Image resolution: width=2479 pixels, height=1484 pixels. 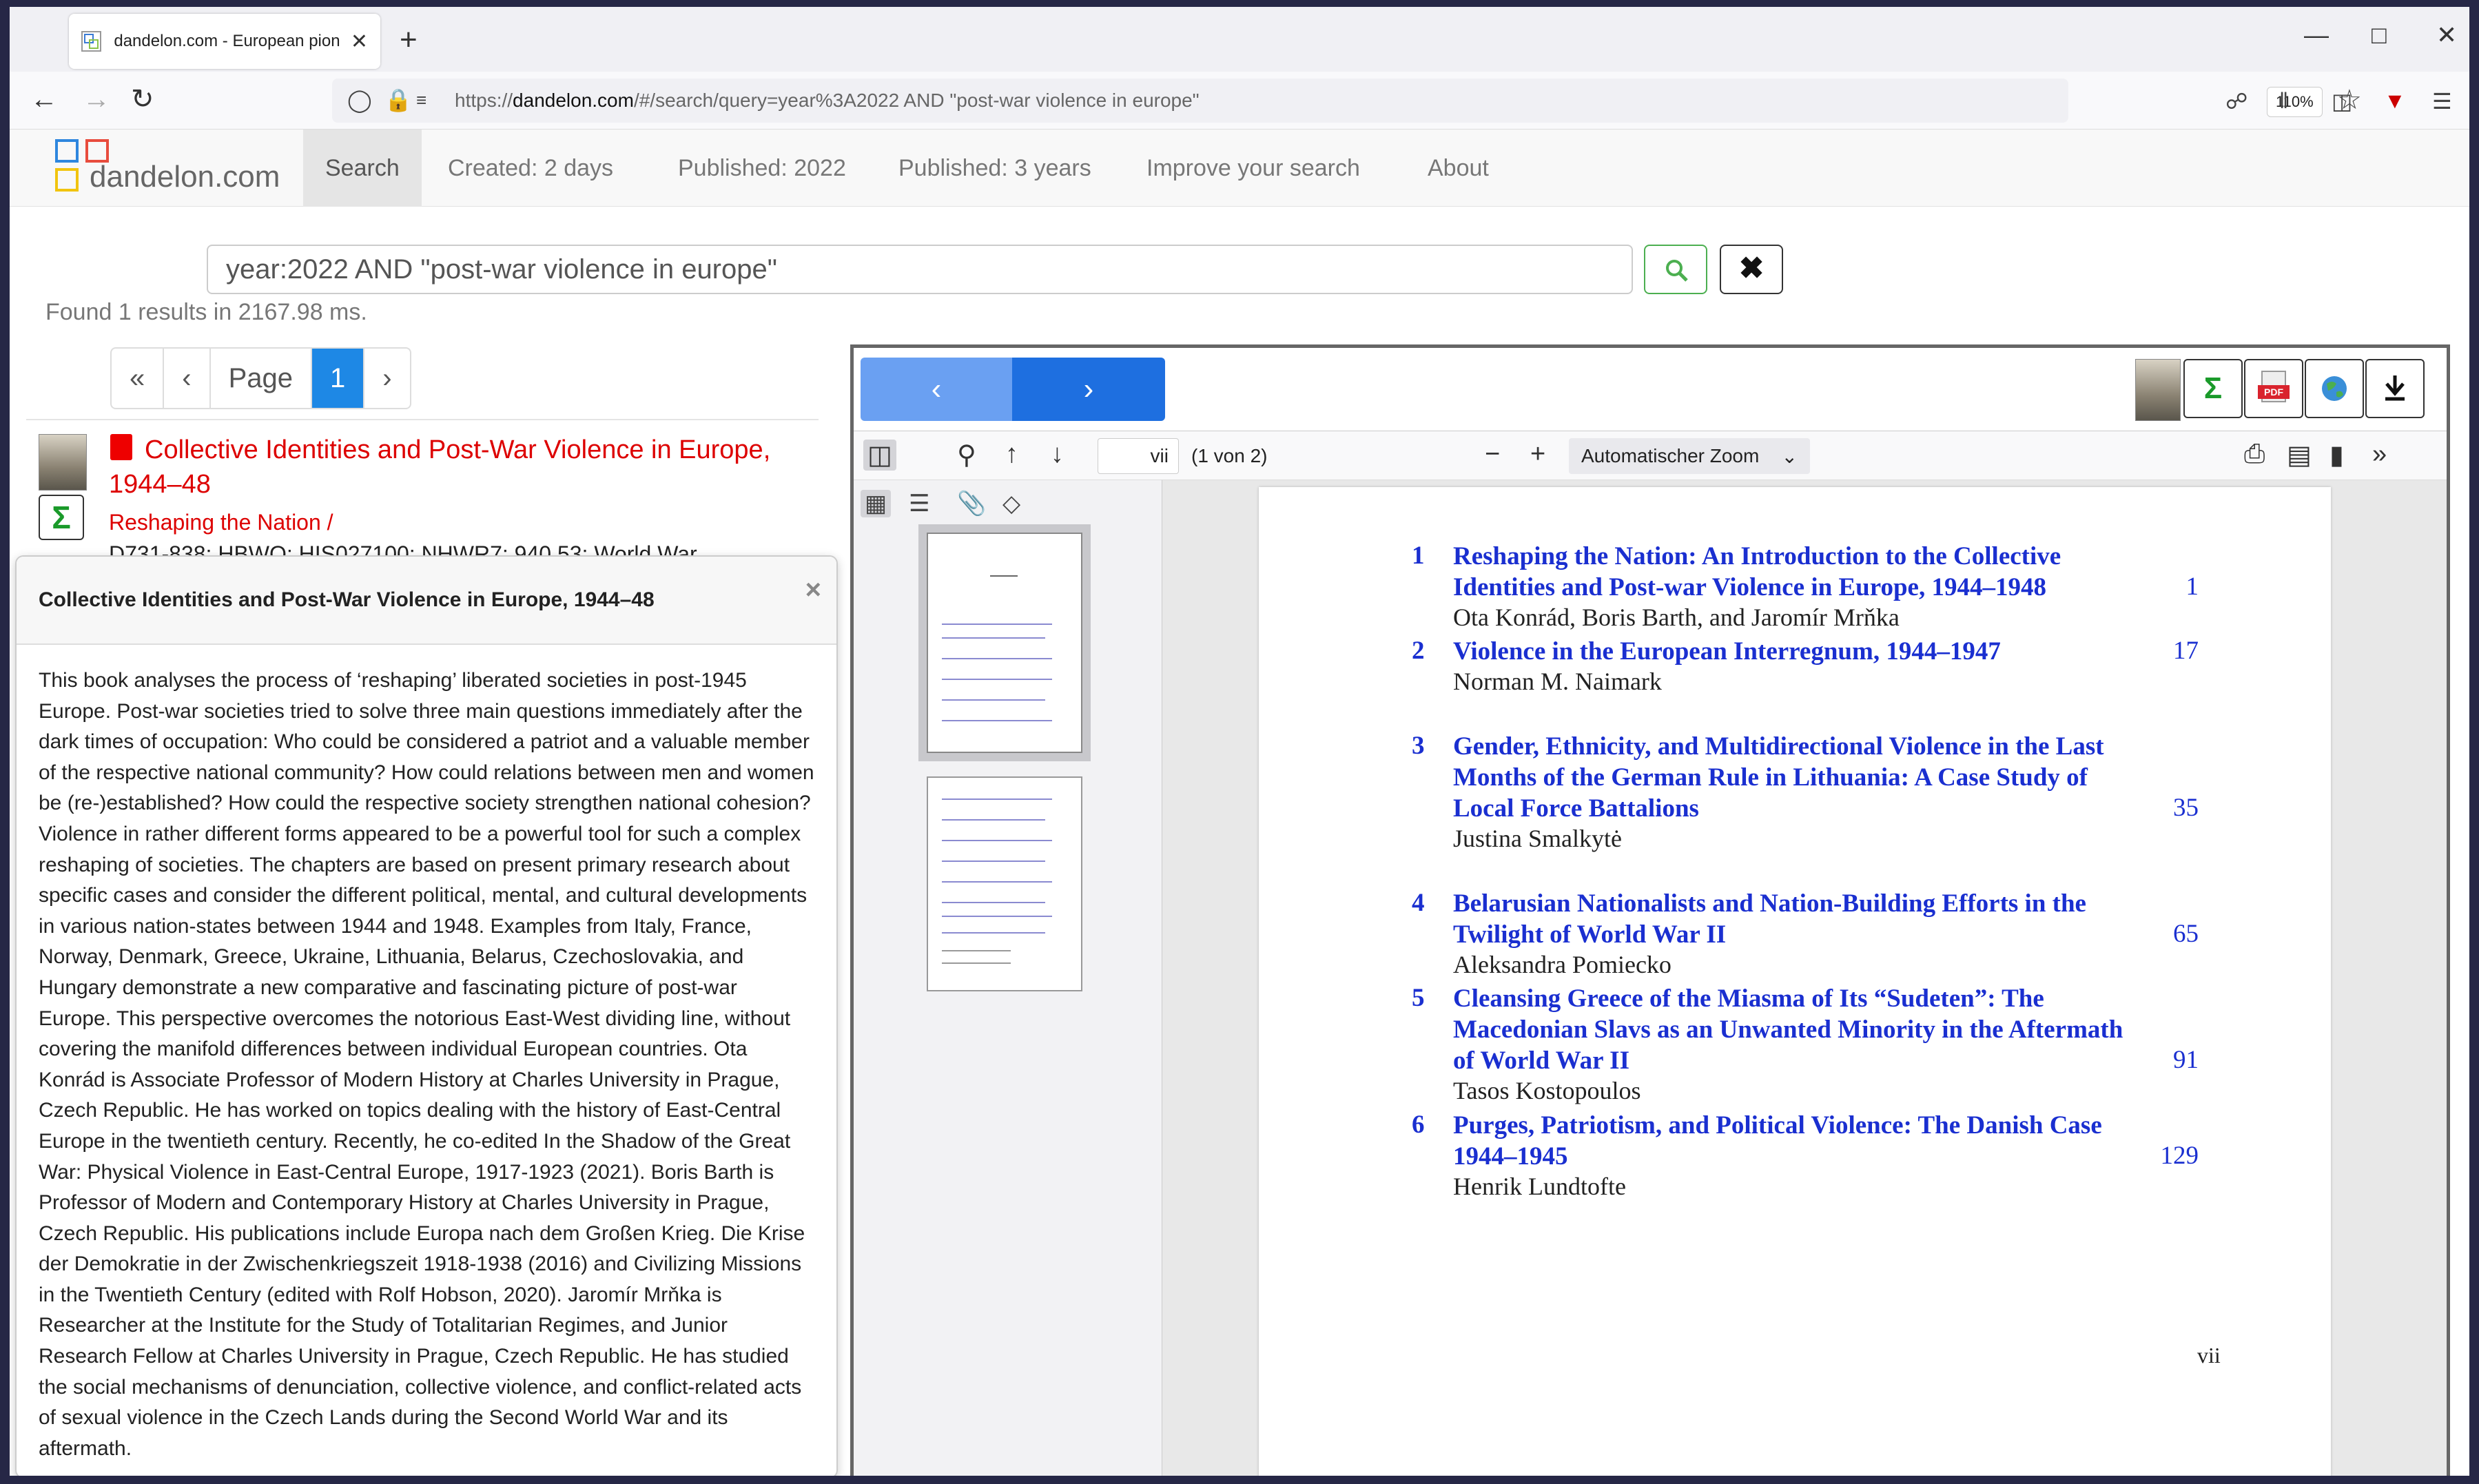 I want to click on zoom-select-value: Automatischer Zoom, so click(x=1671, y=455).